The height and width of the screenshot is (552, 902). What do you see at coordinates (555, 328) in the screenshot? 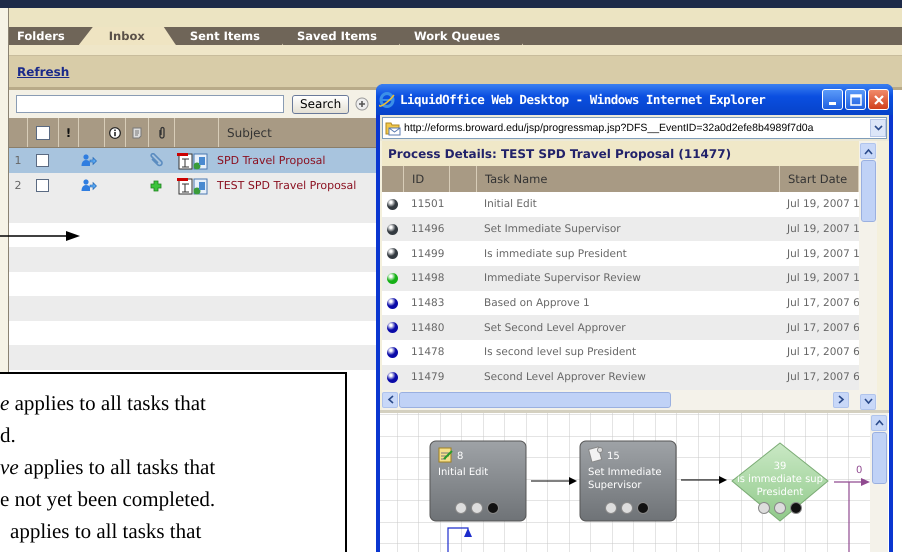
I see `task-name: Set Second Level Approver` at bounding box center [555, 328].